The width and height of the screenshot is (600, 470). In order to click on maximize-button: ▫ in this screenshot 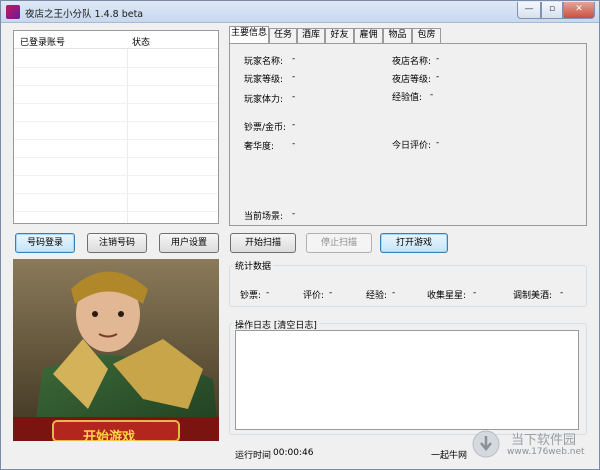, I will do `click(552, 10)`.